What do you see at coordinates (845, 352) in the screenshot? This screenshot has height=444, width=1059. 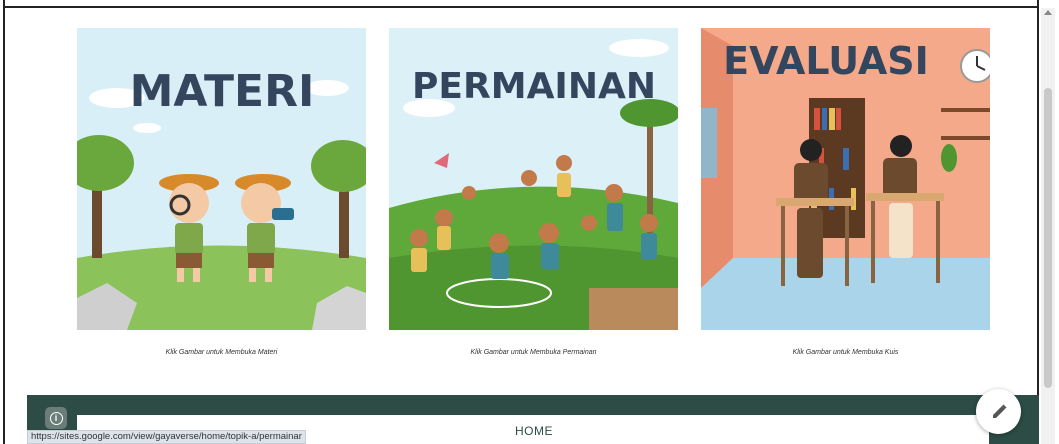 I see `evaluasi-caption: Klik Gambar untuk Membuka Kuis` at bounding box center [845, 352].